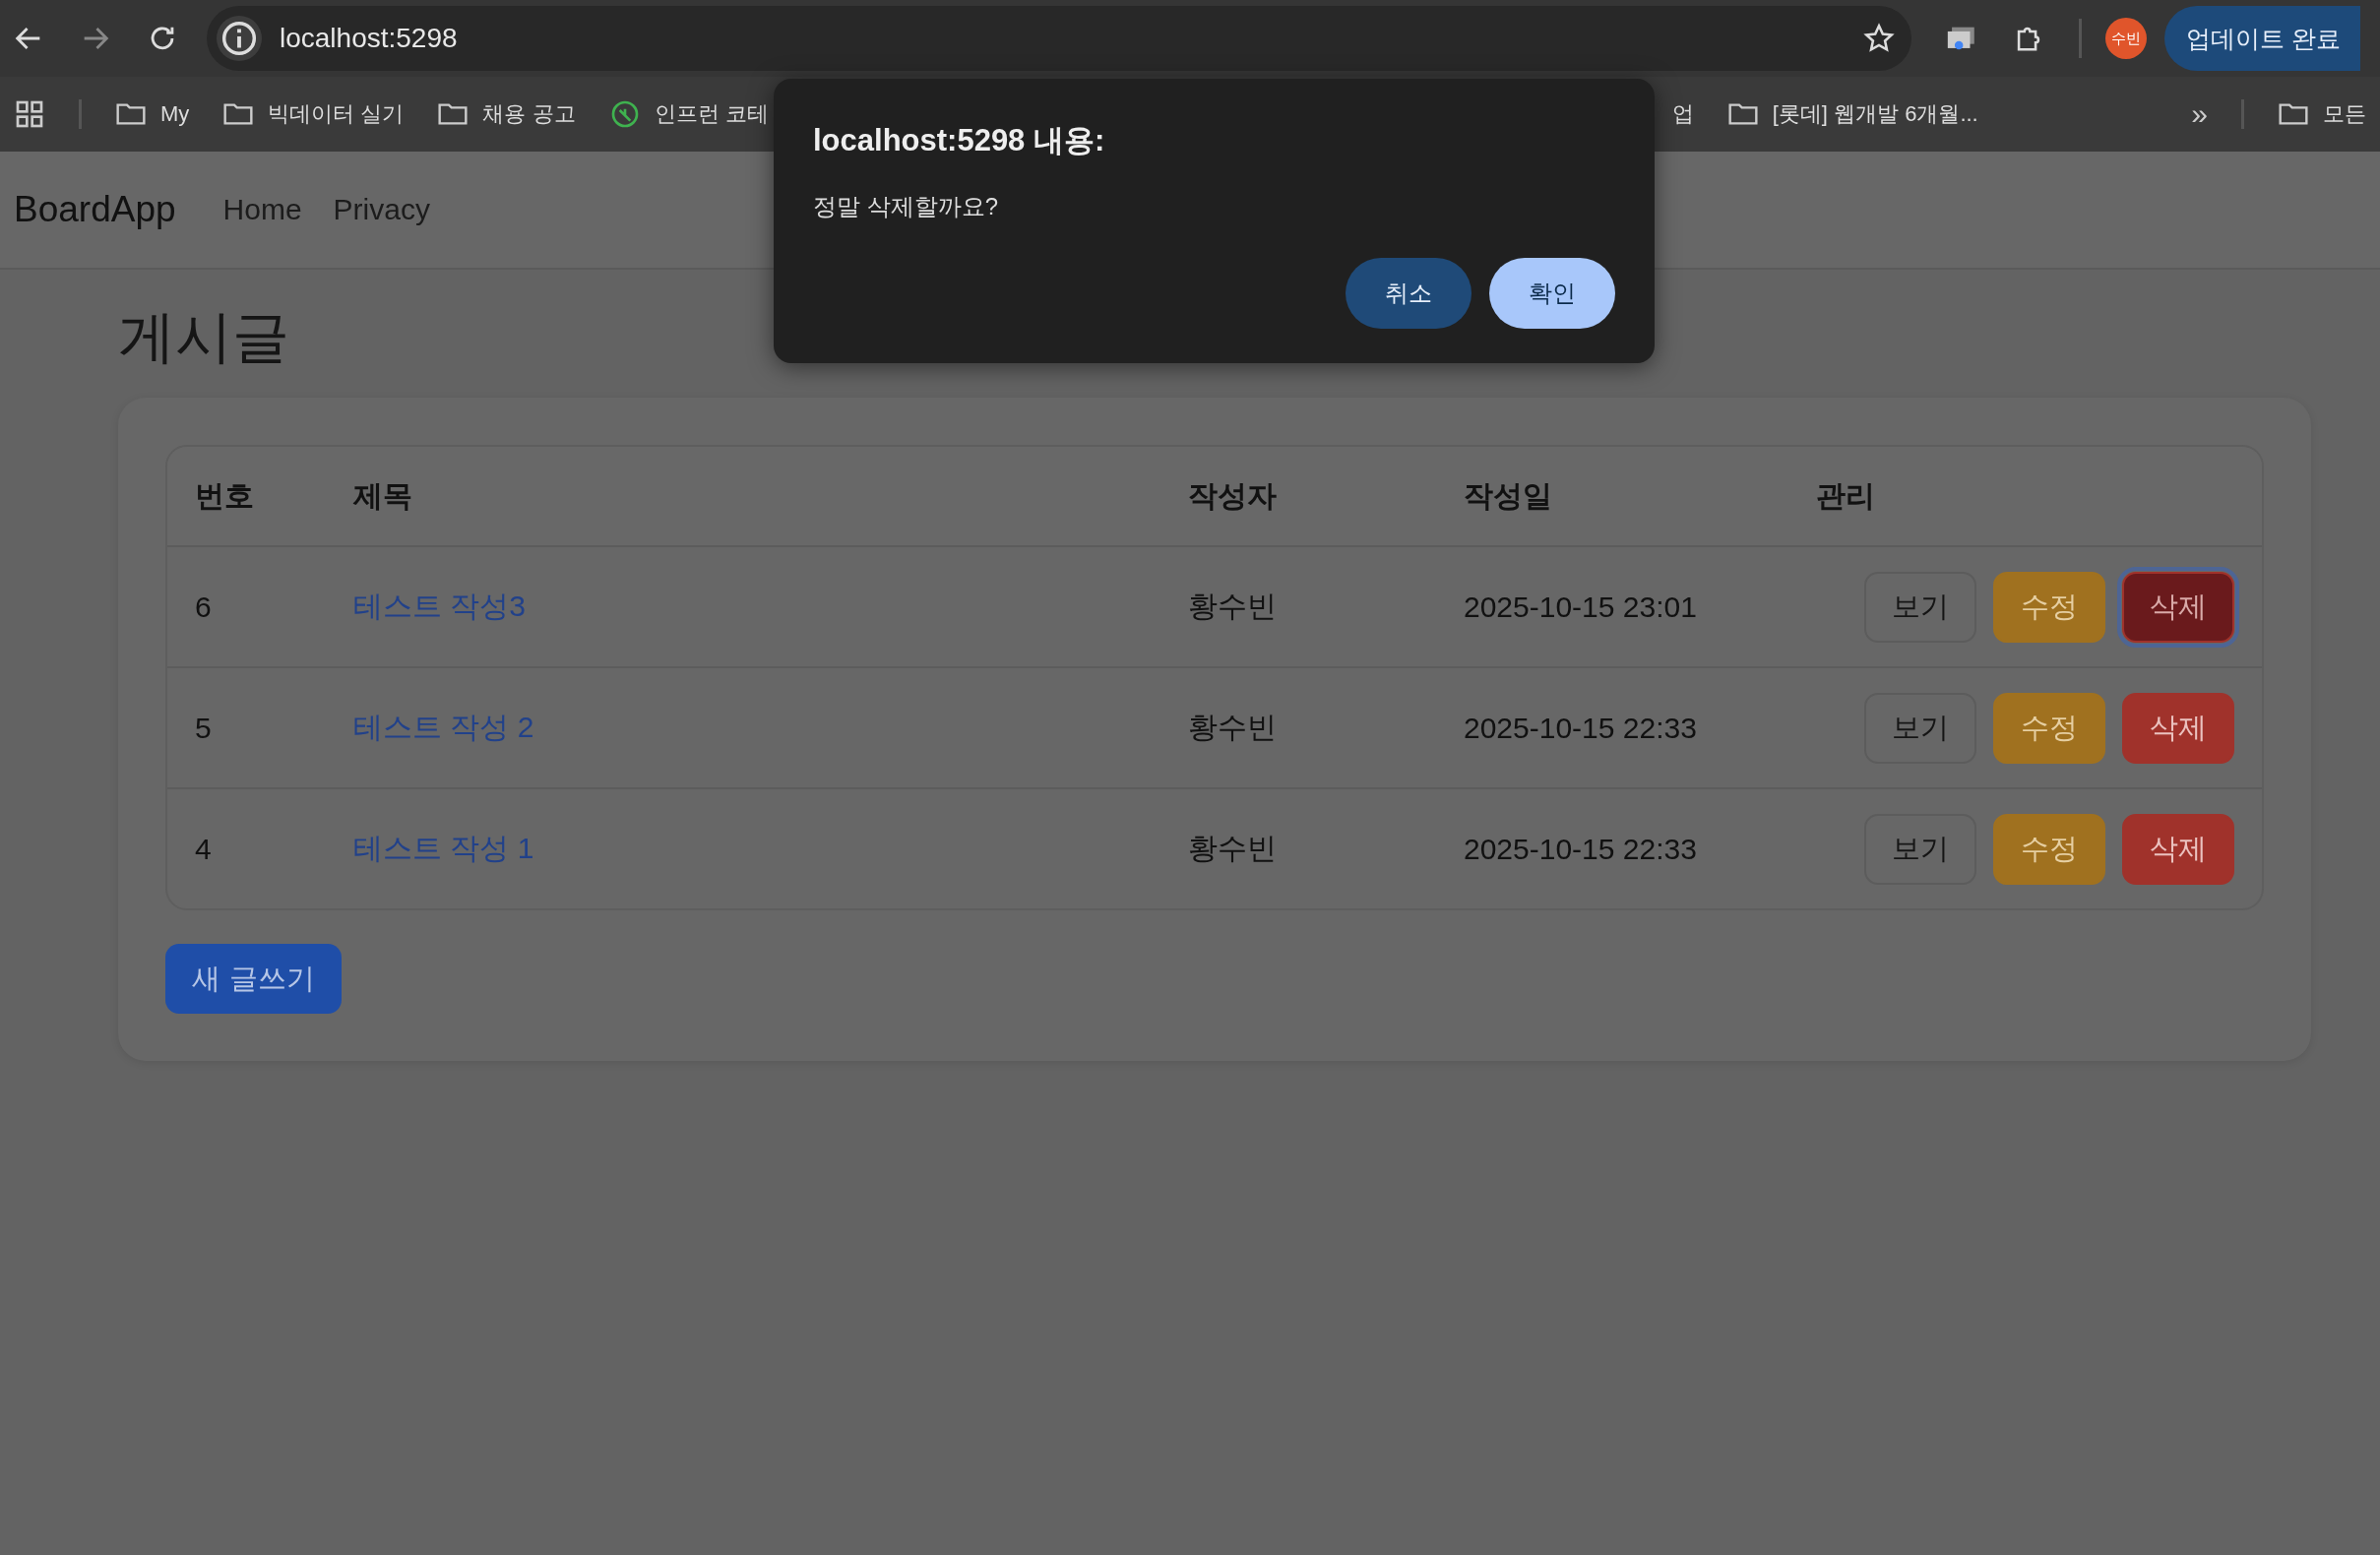 This screenshot has width=2380, height=1555. I want to click on cancel-button: 취소, so click(1409, 294).